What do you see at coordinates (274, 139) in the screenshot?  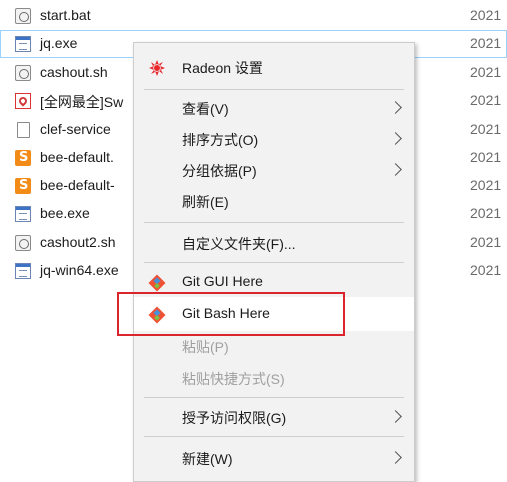 I see `menu-item-sort-by: 排序方式(O)` at bounding box center [274, 139].